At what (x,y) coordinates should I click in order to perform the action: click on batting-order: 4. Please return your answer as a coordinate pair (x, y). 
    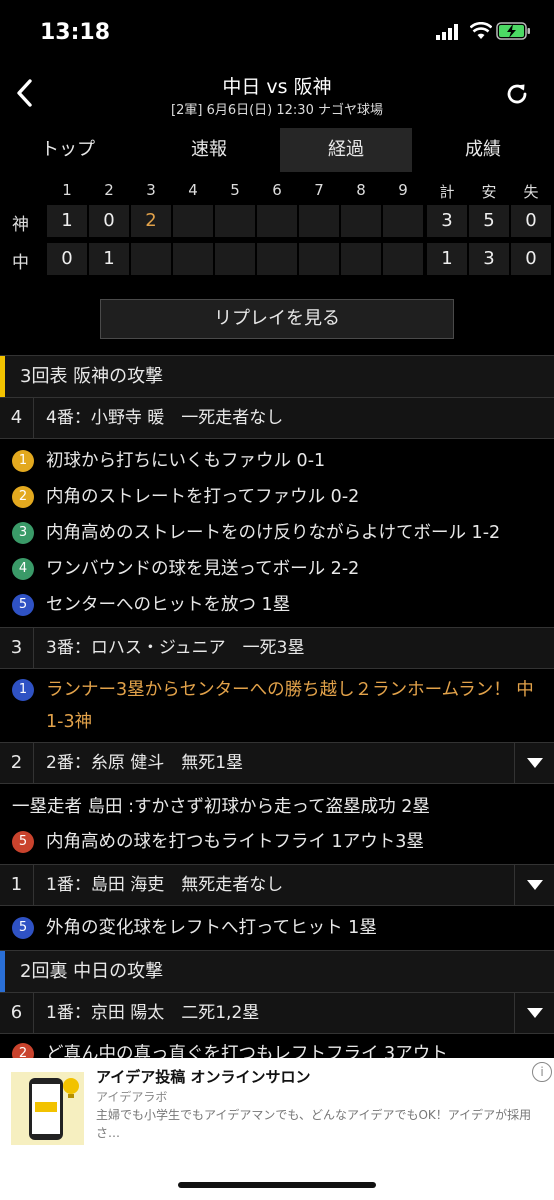
    Looking at the image, I should click on (17, 418).